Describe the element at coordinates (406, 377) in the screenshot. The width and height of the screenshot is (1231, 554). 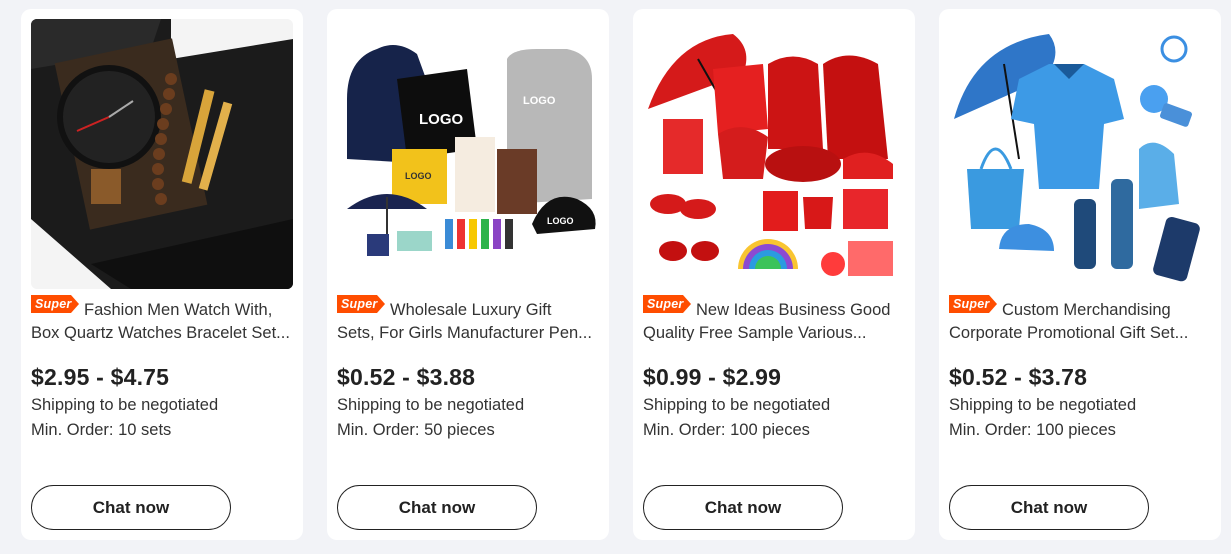
I see `product-price: $0.52 - $3.88` at that location.